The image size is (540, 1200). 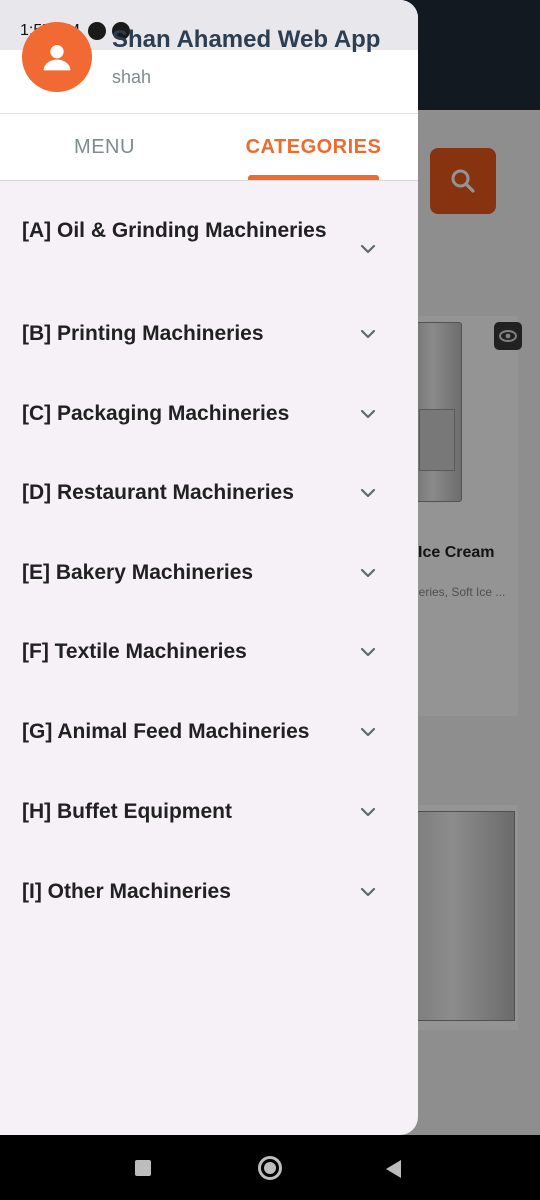 What do you see at coordinates (187, 731) in the screenshot?
I see `category-item-animal-feed: [G] Animal Feed Machineries` at bounding box center [187, 731].